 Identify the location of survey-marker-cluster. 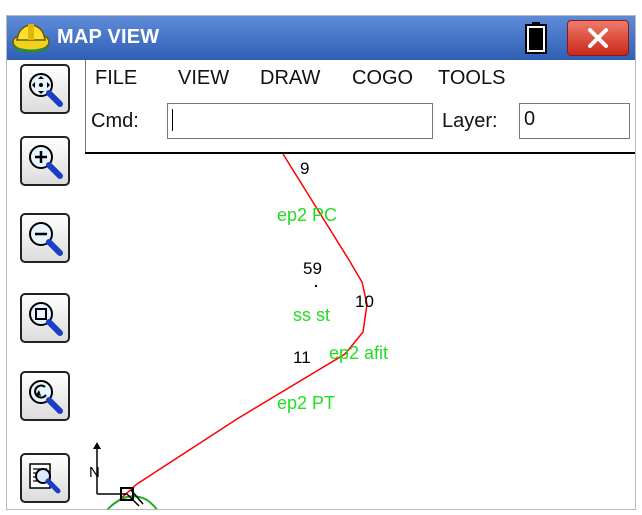
(132, 498).